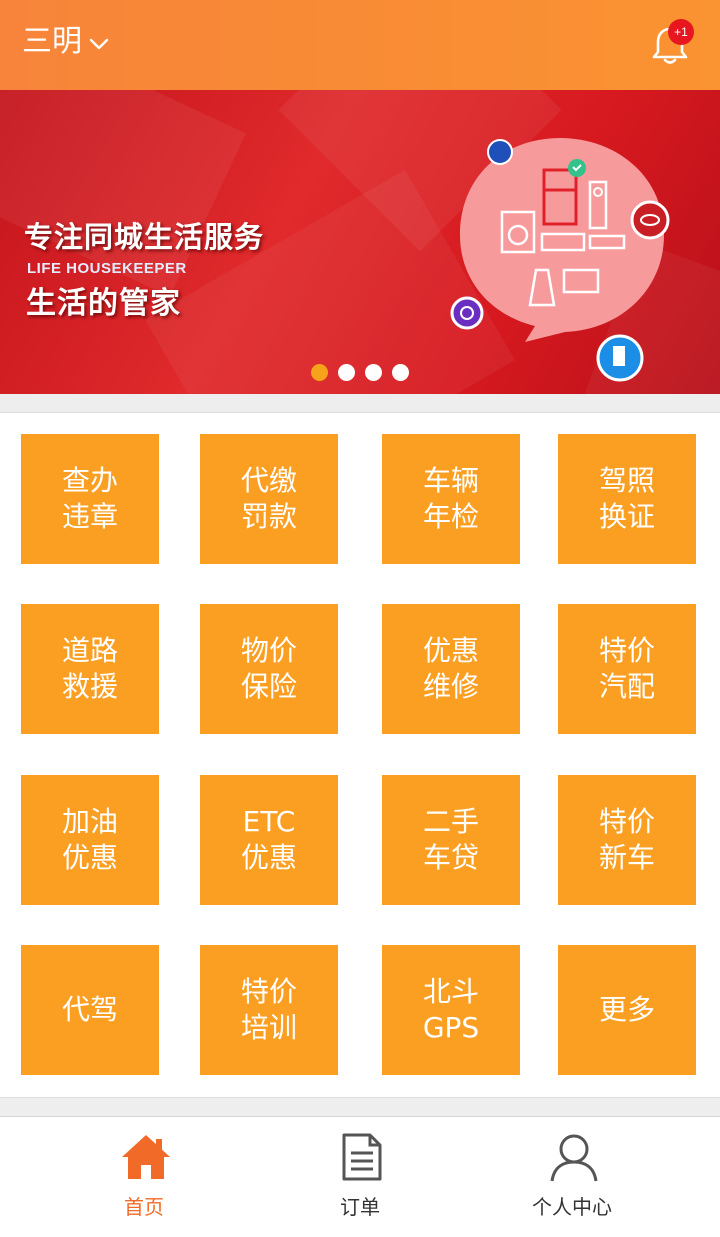 The image size is (720, 1237). What do you see at coordinates (269, 499) in the screenshot?
I see `service-tile-fine-payment: 代缴 罚款` at bounding box center [269, 499].